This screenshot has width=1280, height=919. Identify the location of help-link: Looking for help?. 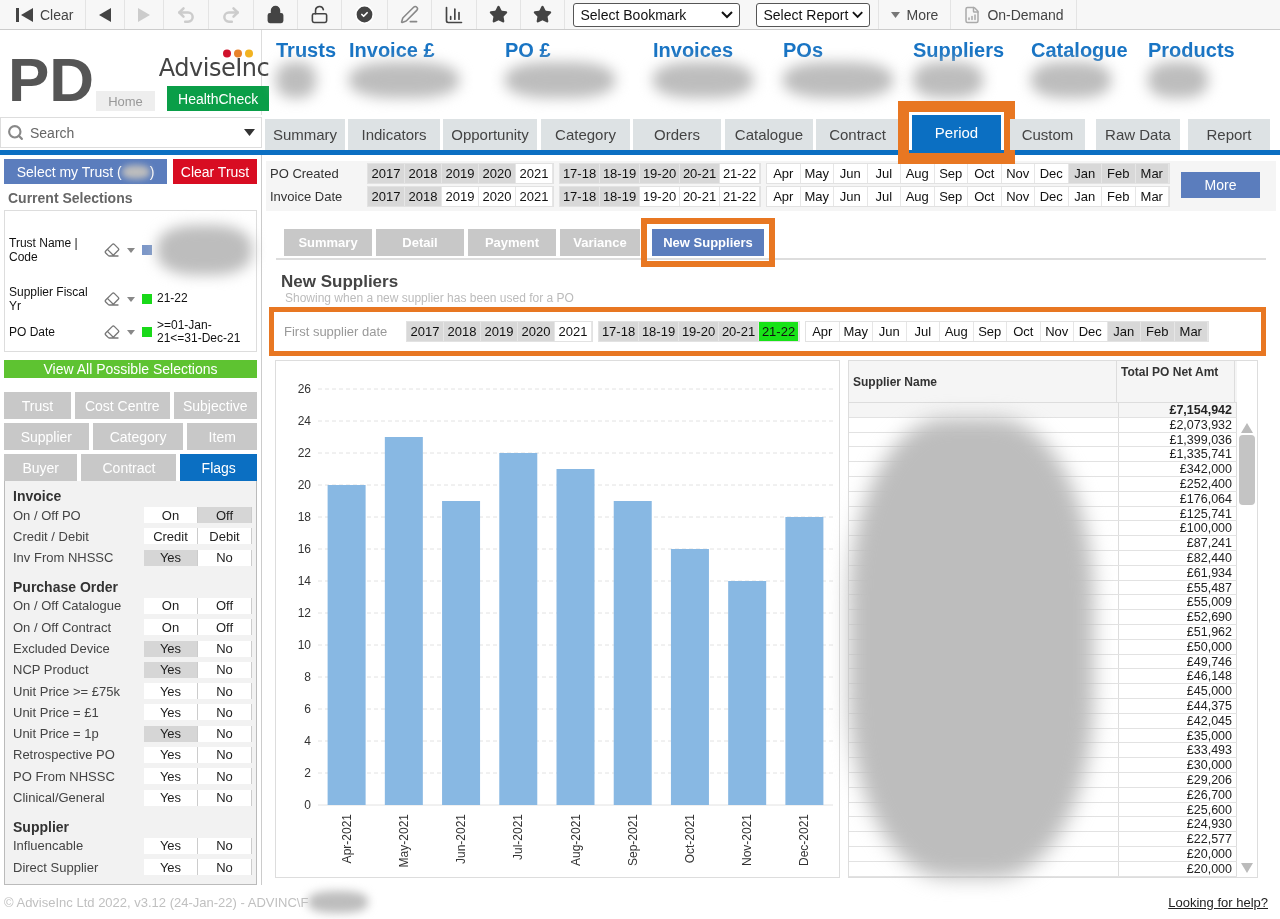
(1218, 902).